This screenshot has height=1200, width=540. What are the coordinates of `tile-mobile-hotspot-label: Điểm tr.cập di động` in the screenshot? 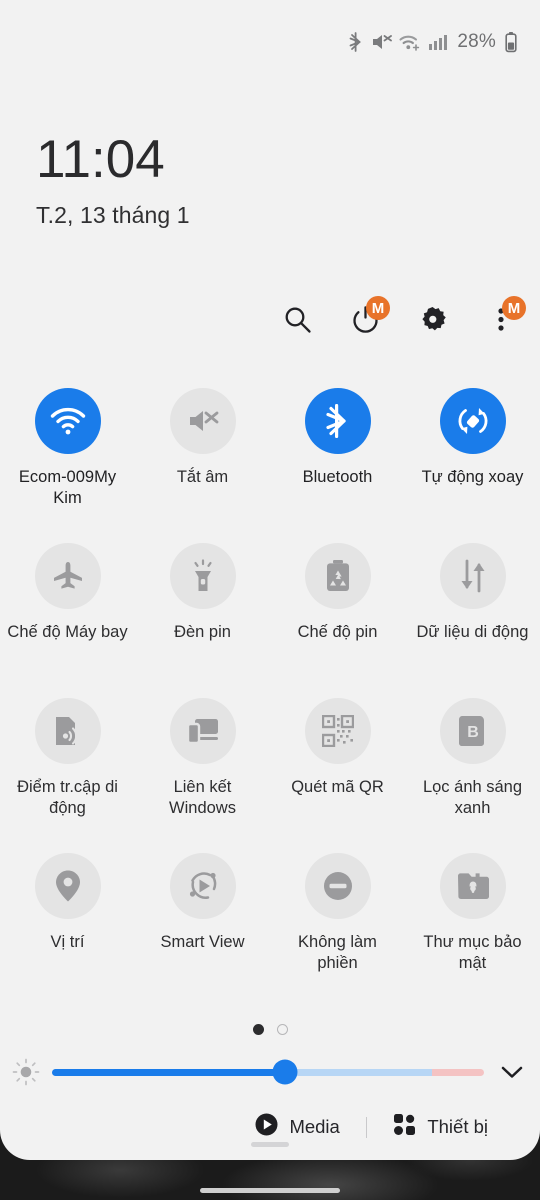 It's located at (67, 797).